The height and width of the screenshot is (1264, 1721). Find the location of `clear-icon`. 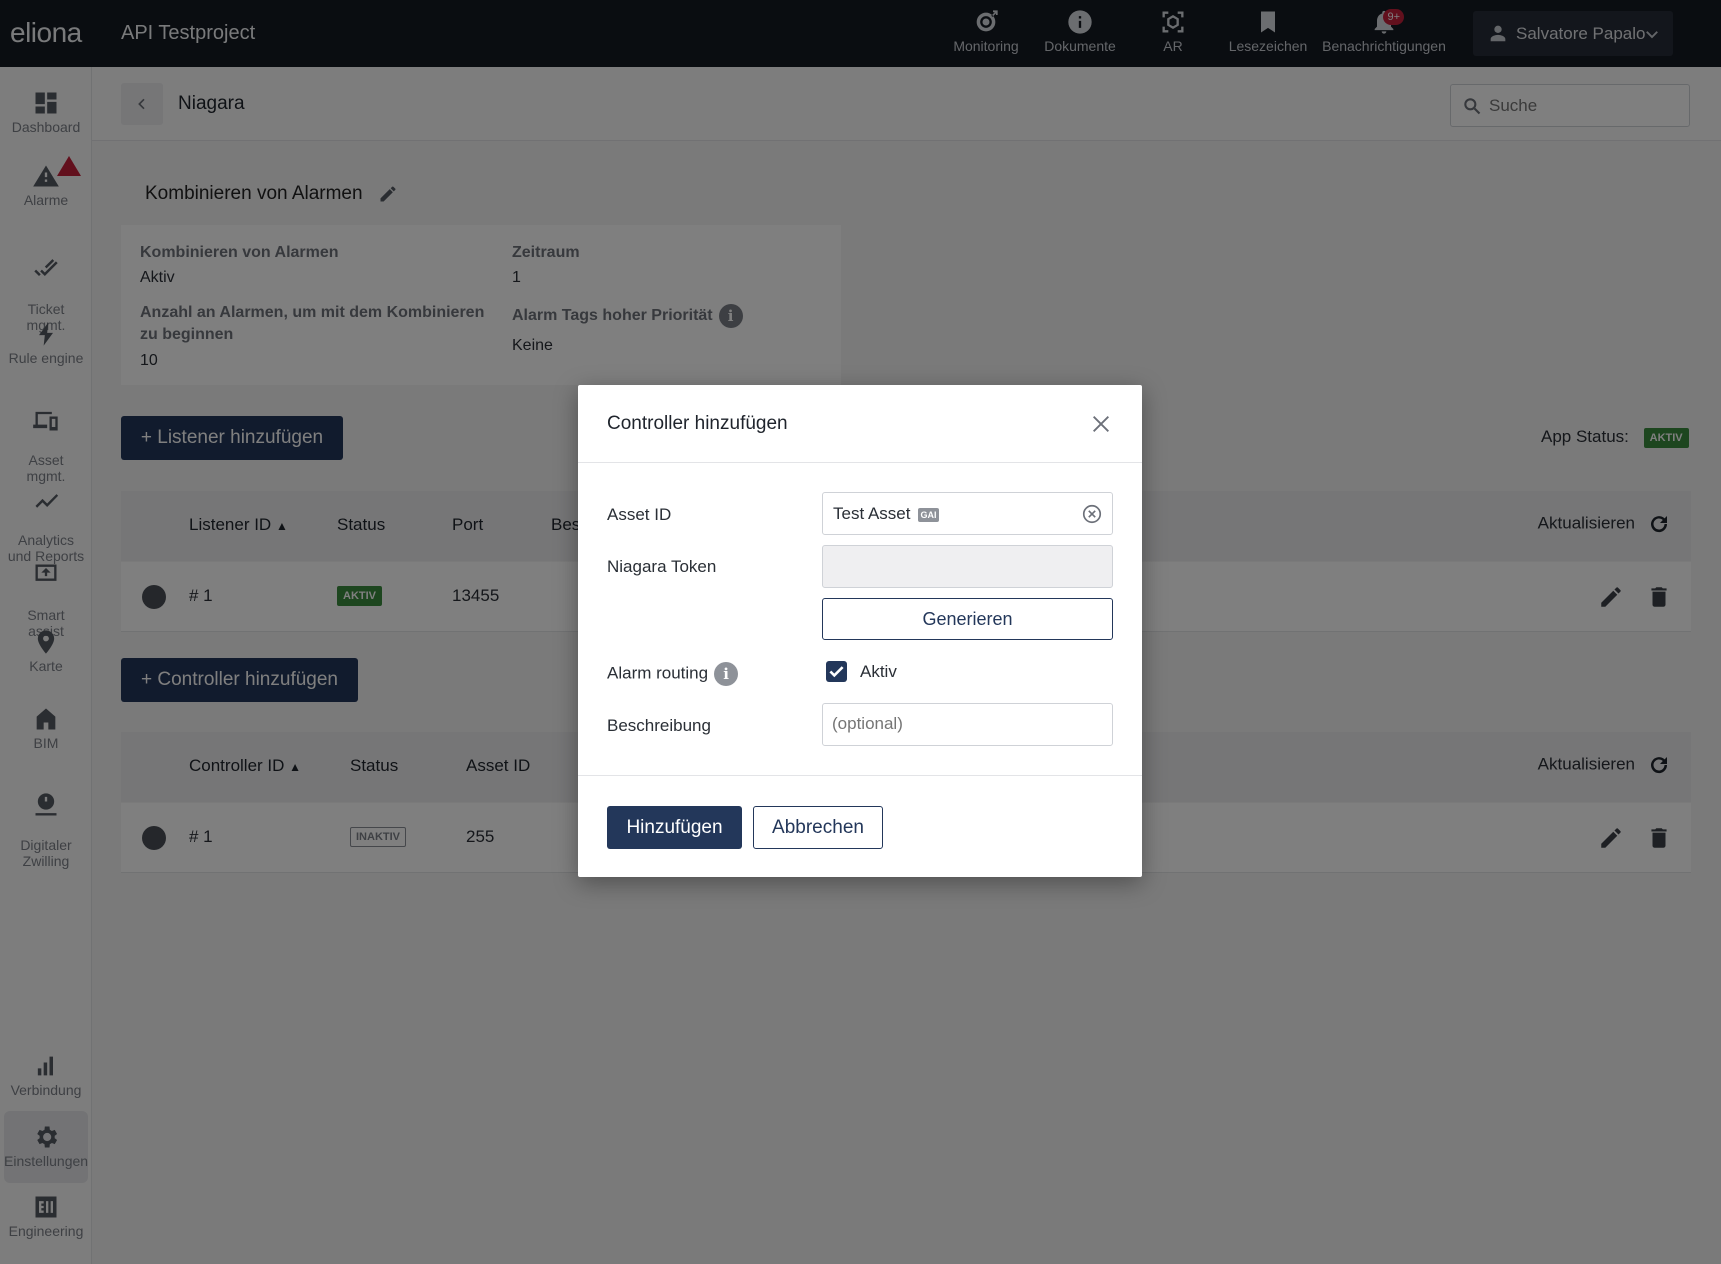

clear-icon is located at coordinates (1092, 514).